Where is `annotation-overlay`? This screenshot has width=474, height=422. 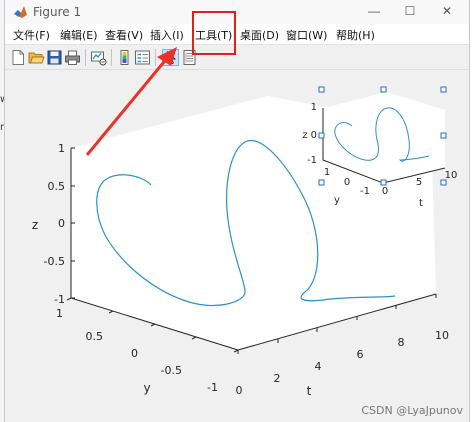
annotation-overlay is located at coordinates (160, 83).